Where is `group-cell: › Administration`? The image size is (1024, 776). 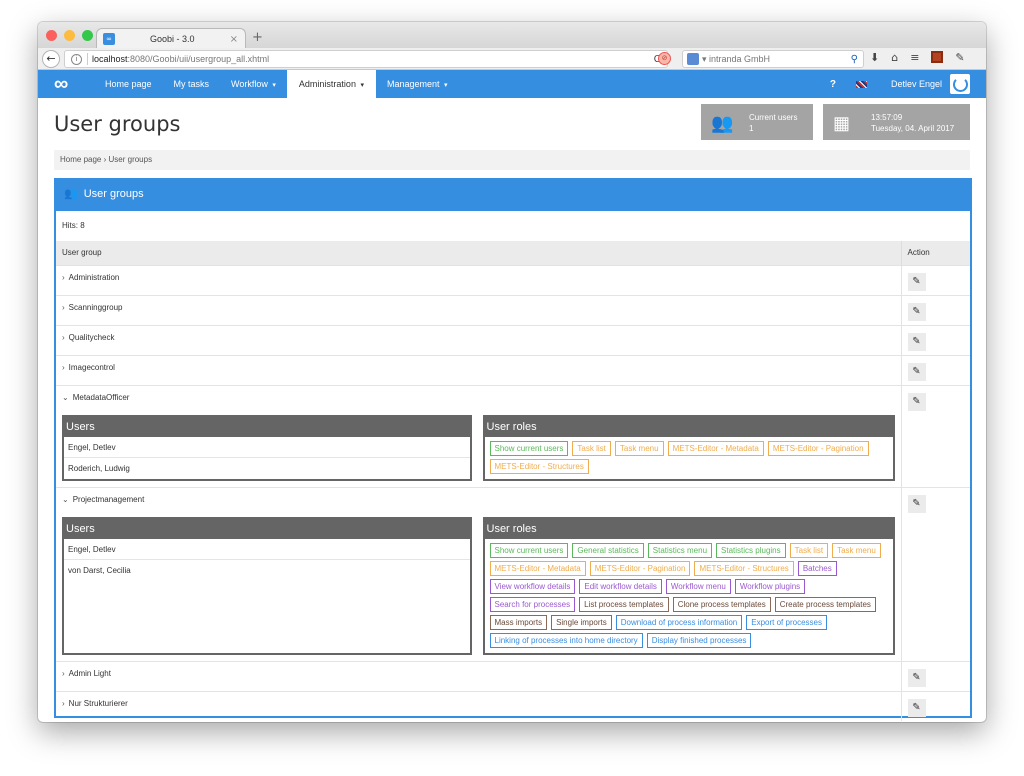 group-cell: › Administration is located at coordinates (479, 279).